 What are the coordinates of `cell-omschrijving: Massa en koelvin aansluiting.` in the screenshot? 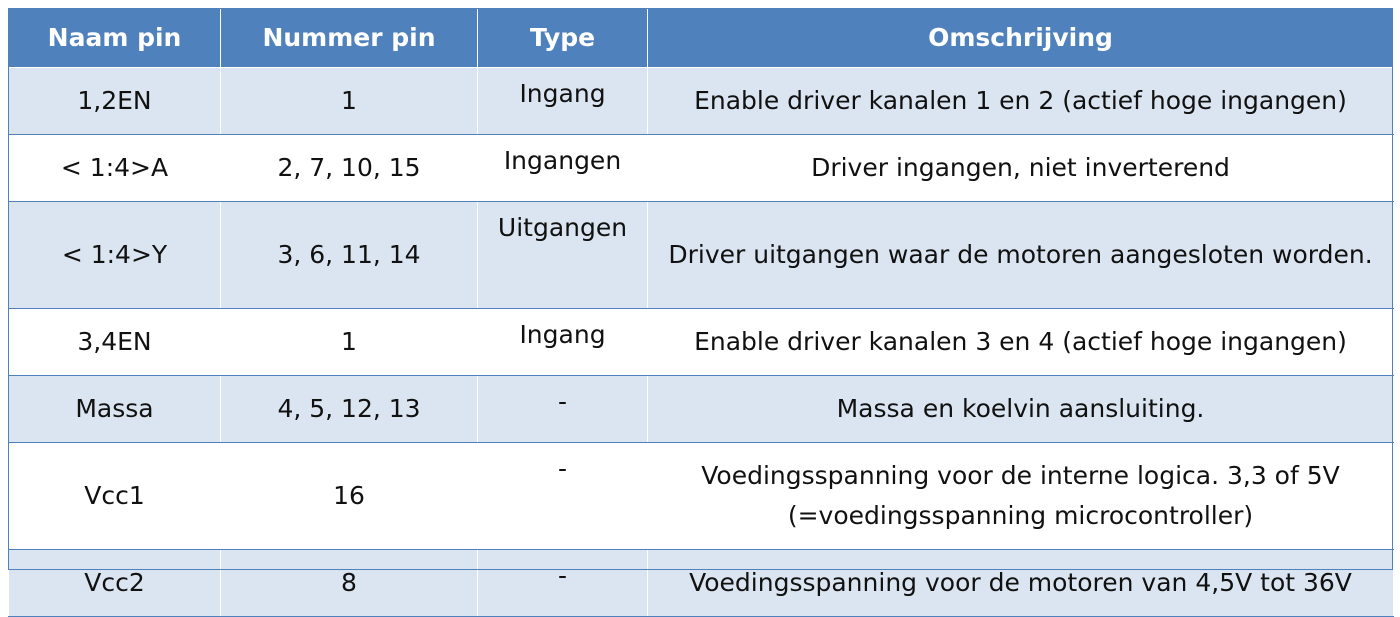 It's located at (1020, 409).